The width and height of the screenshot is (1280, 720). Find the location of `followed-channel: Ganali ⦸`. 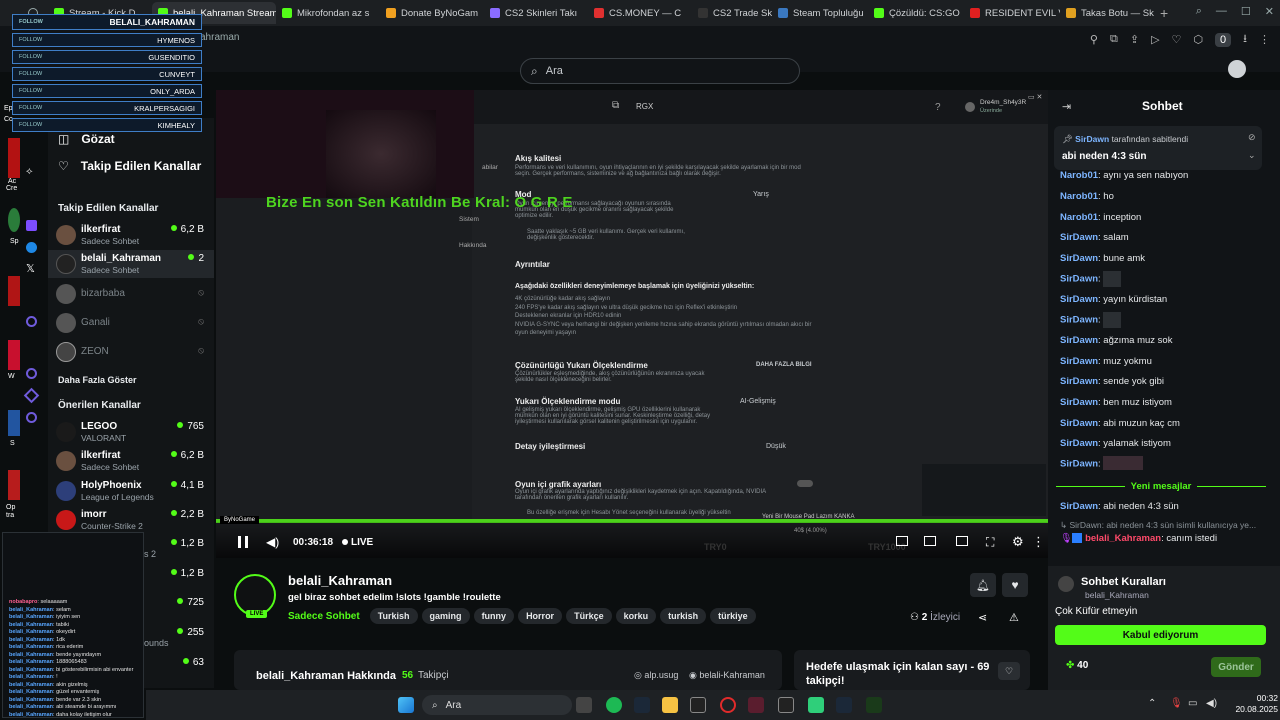

followed-channel: Ganali ⦸ is located at coordinates (131, 323).